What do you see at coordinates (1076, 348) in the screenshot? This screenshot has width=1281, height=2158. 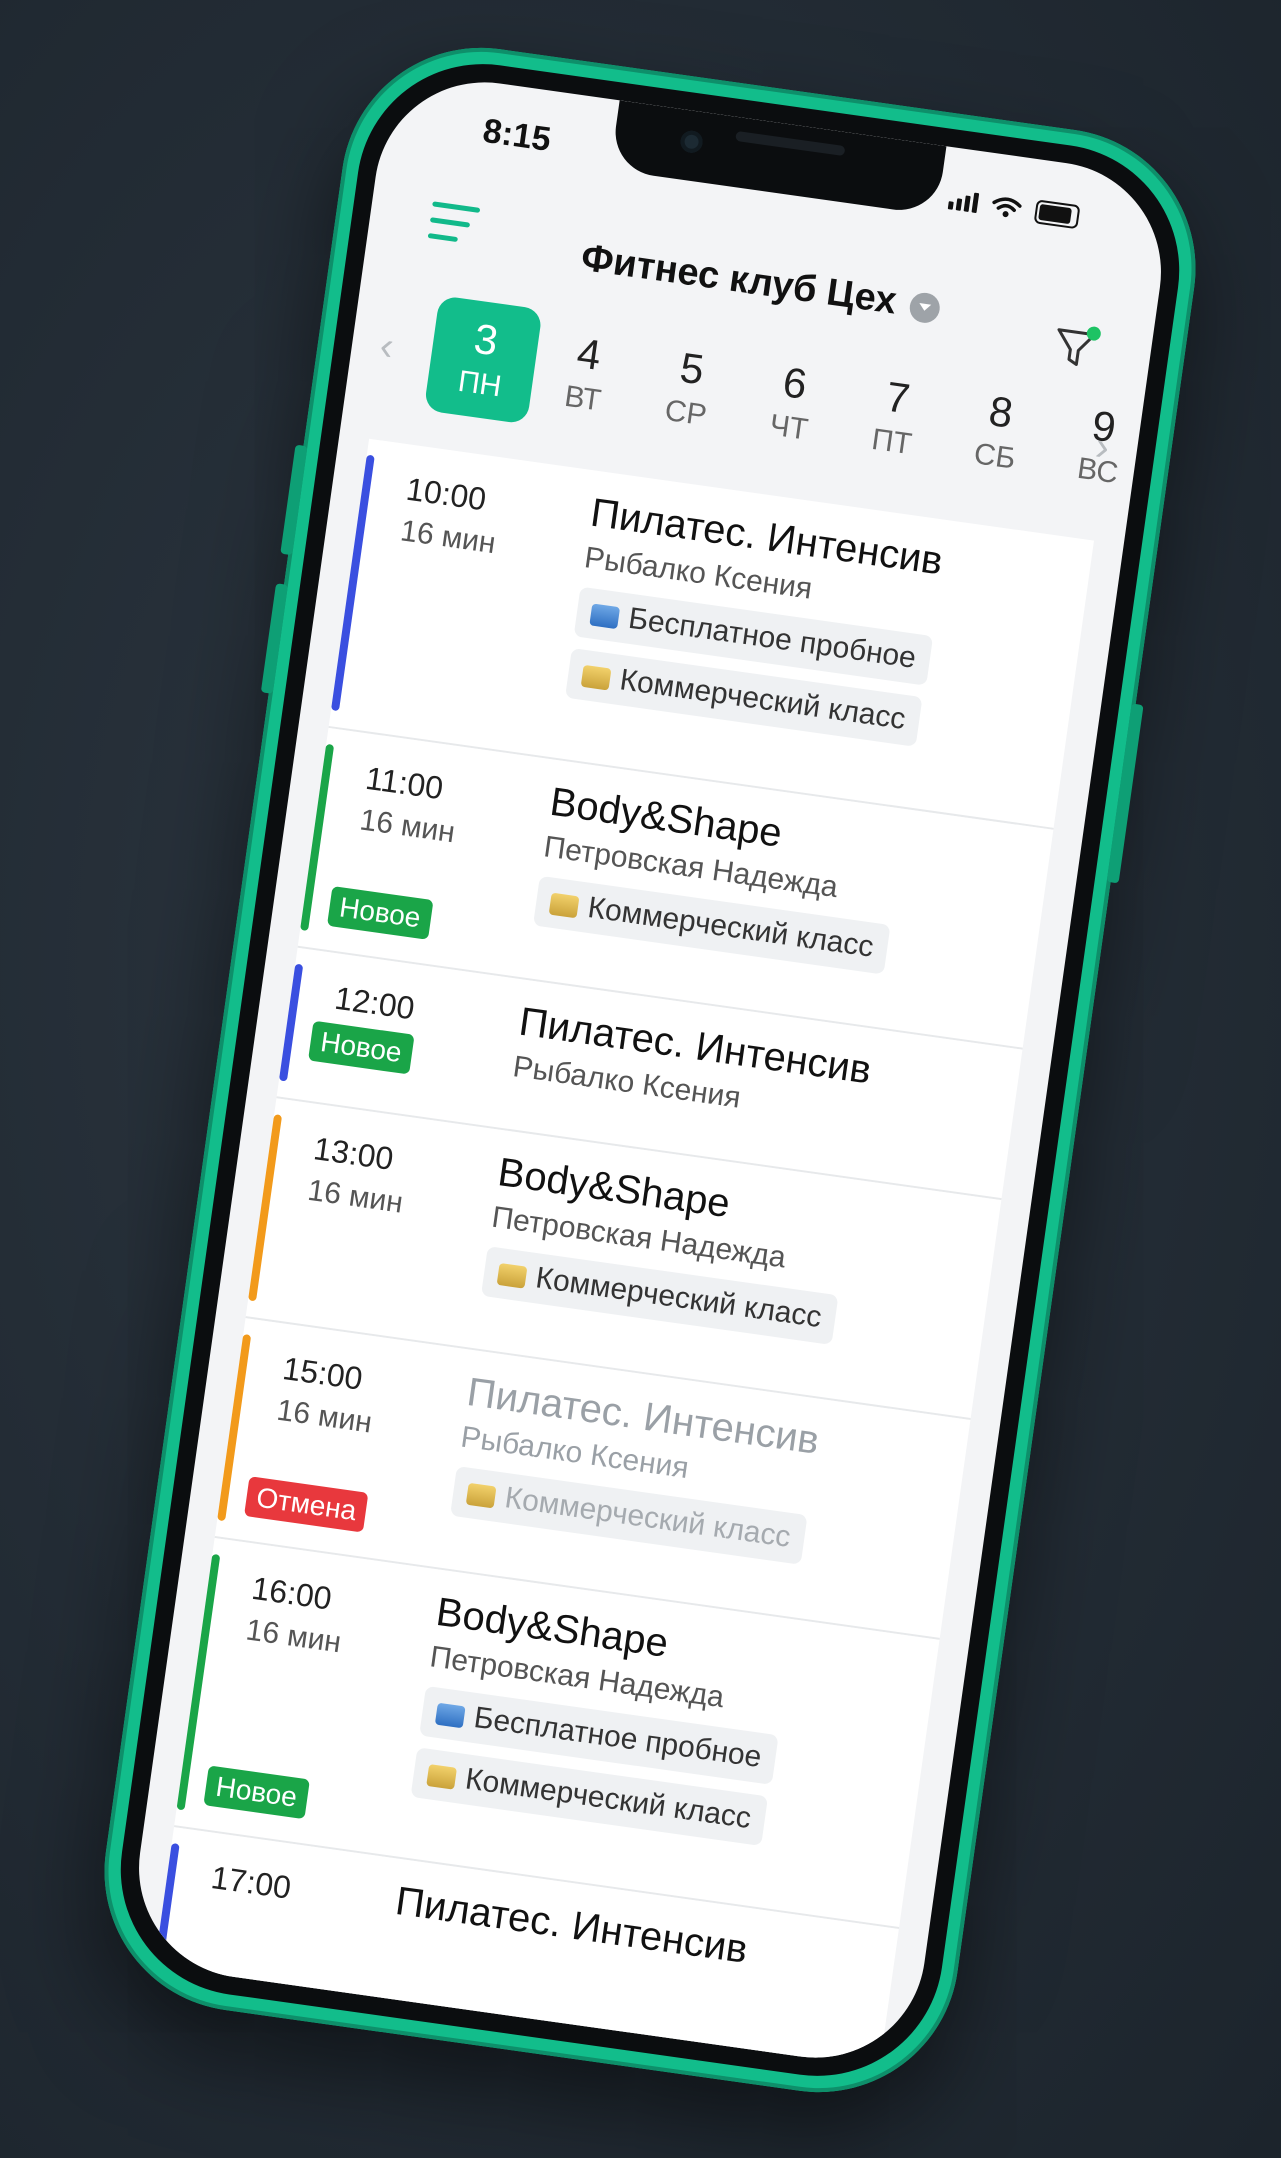 I see `filter-icon` at bounding box center [1076, 348].